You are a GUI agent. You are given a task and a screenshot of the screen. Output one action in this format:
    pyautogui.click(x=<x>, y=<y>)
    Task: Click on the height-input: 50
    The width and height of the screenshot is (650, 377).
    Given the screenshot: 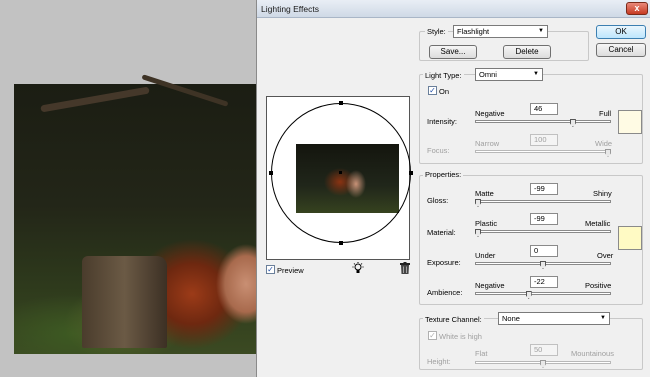 What is the action you would take?
    pyautogui.click(x=544, y=350)
    